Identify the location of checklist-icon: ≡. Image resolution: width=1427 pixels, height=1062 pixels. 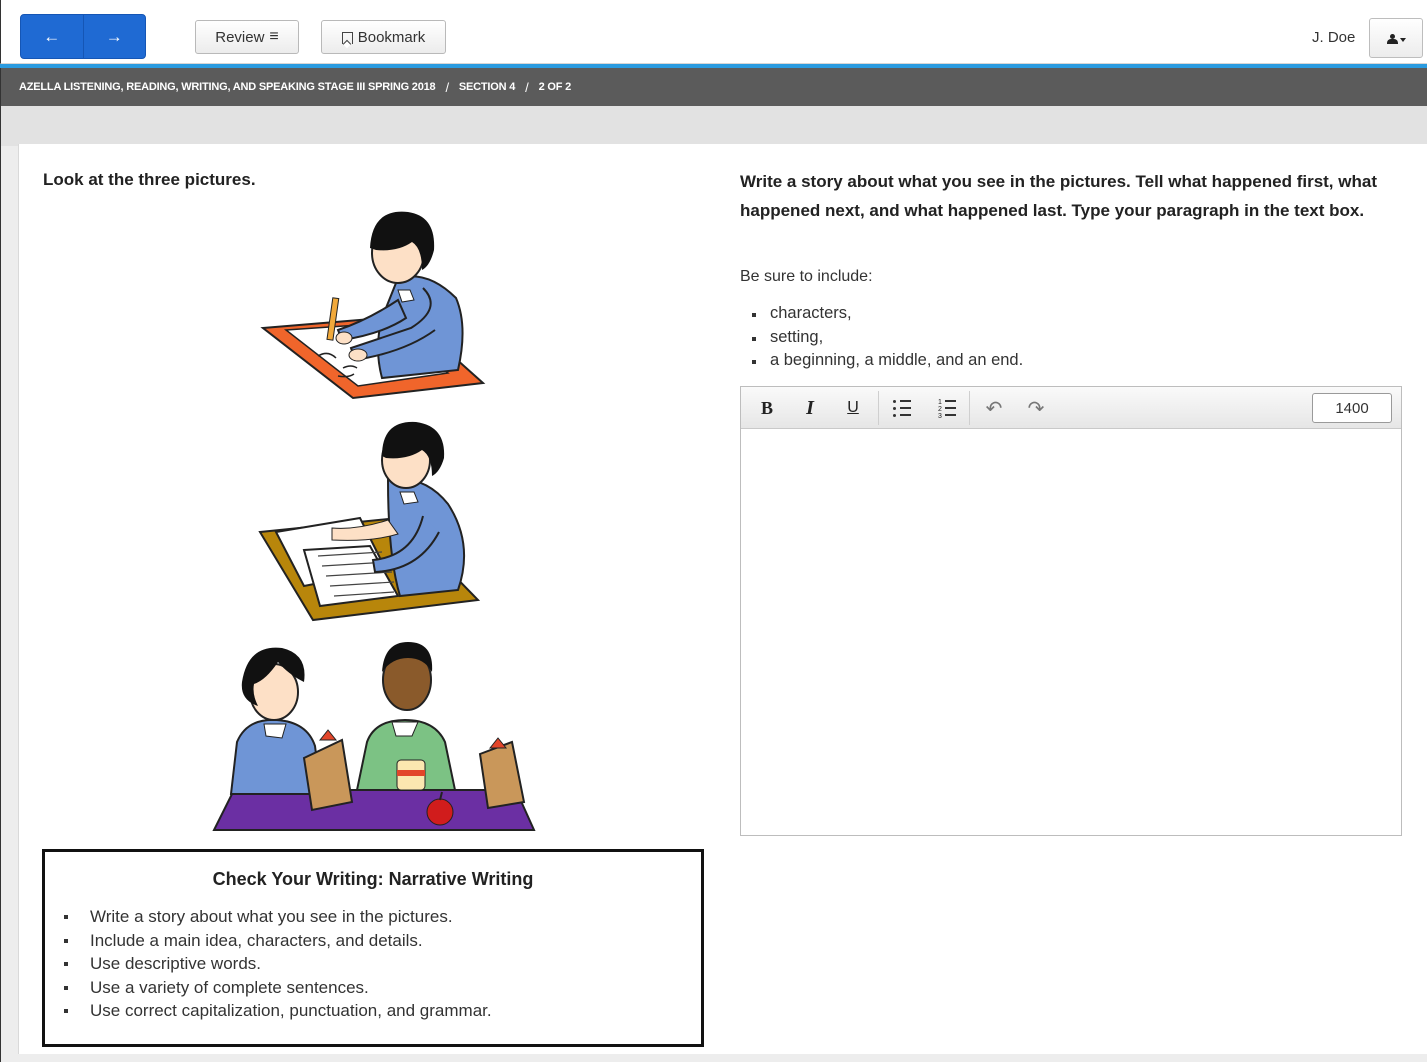
(274, 36).